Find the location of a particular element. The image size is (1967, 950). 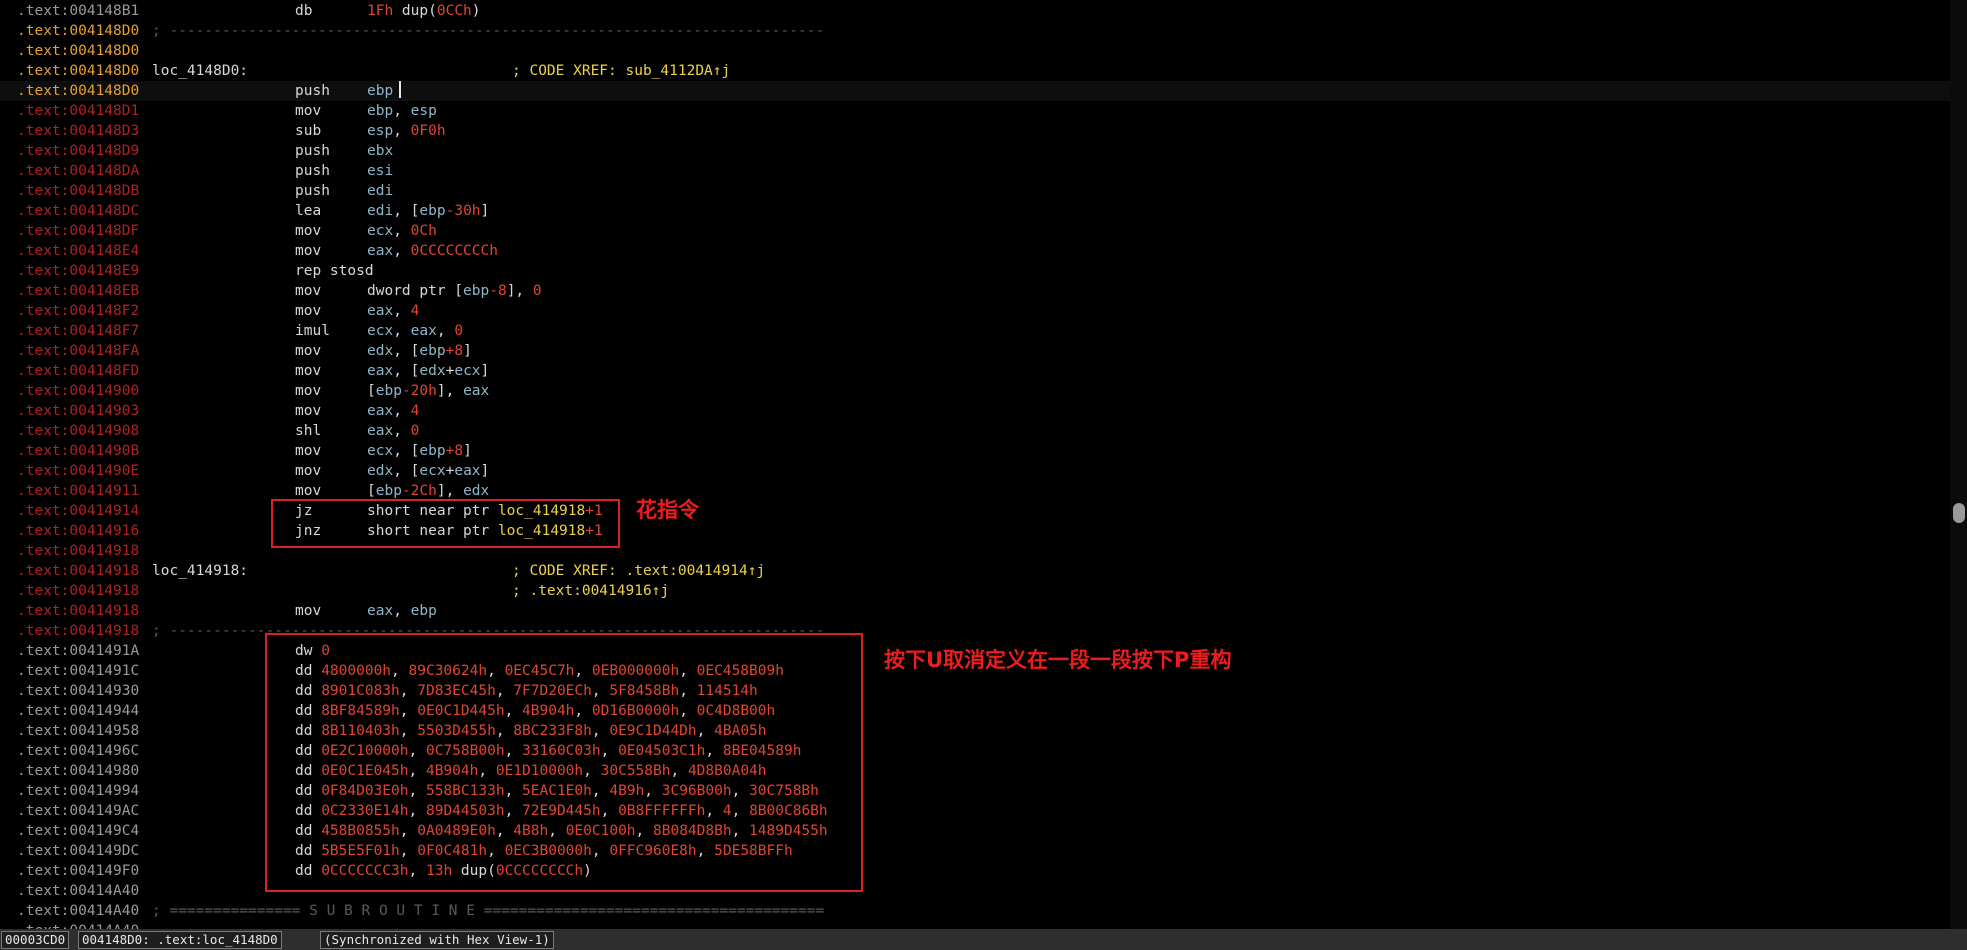

line-address: .text:00414900 is located at coordinates (78, 391).